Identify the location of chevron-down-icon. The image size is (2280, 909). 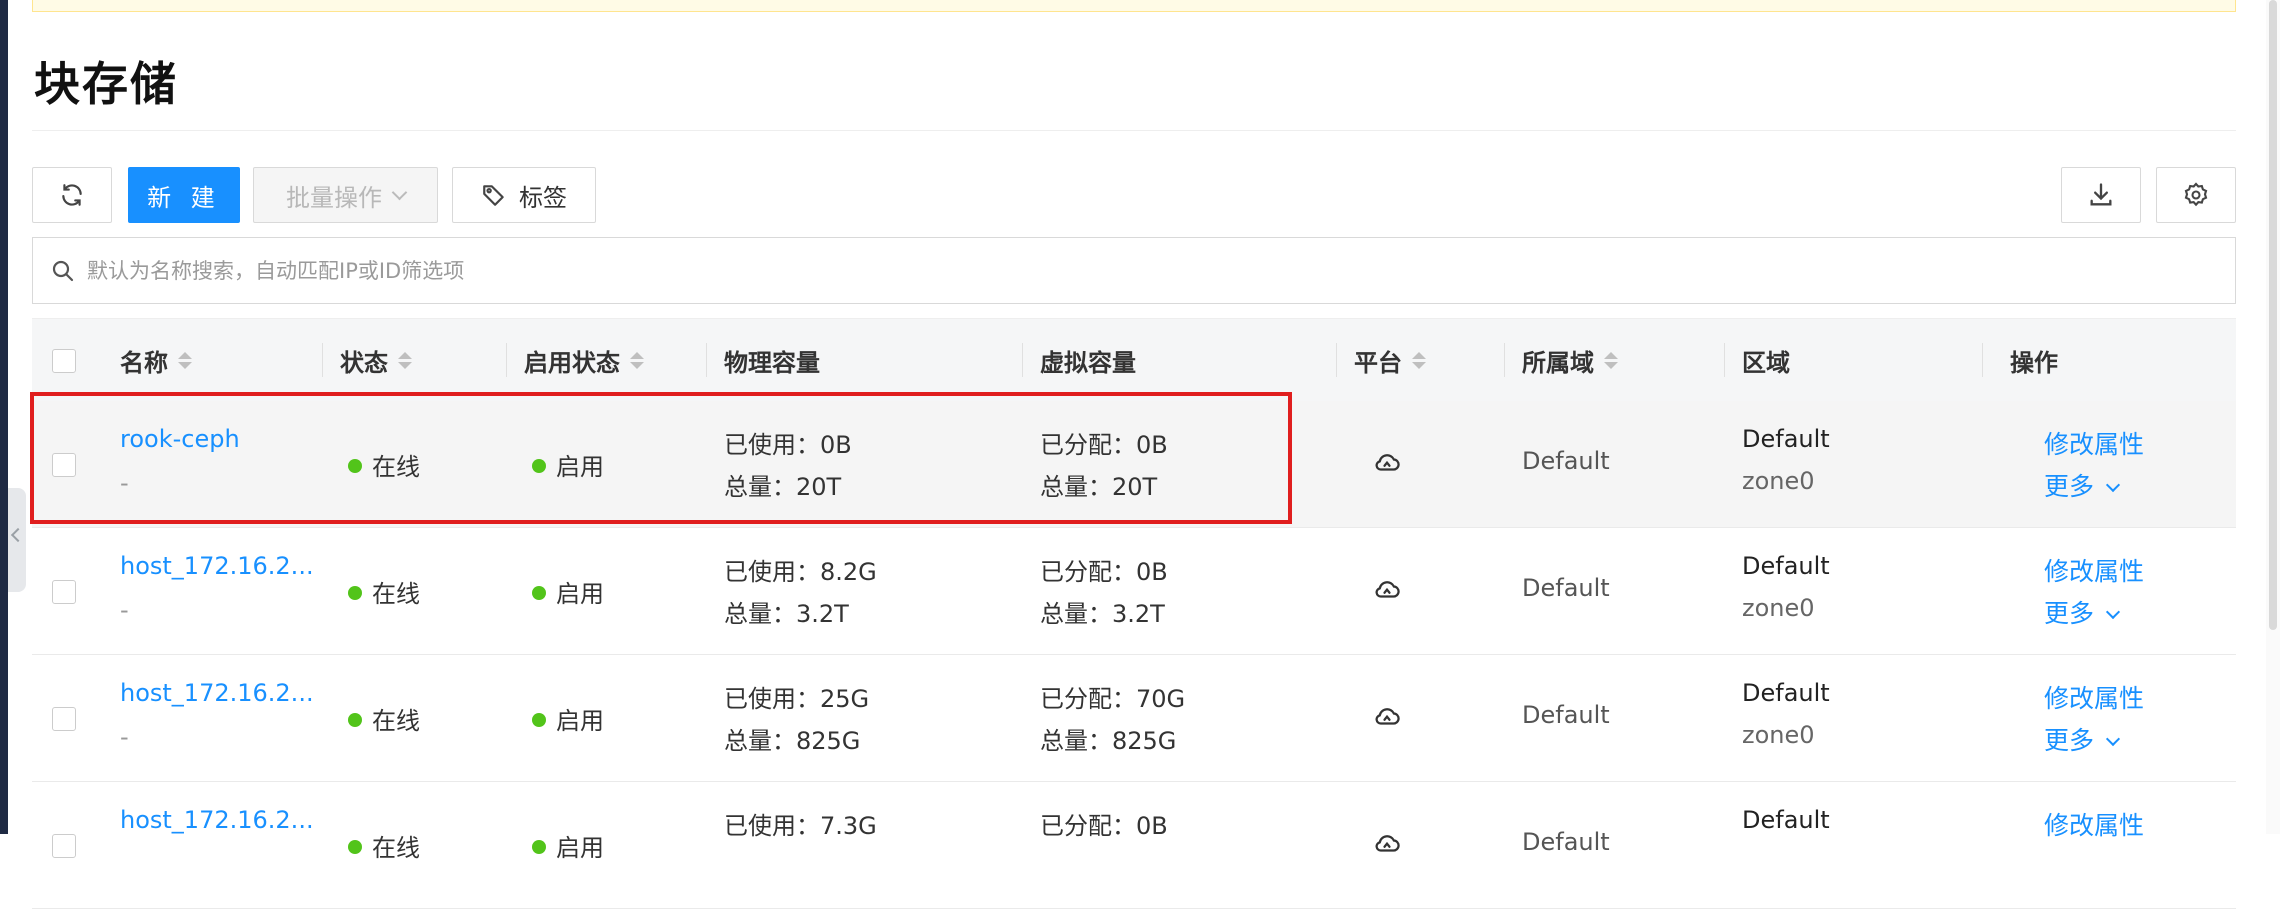
(2113, 612).